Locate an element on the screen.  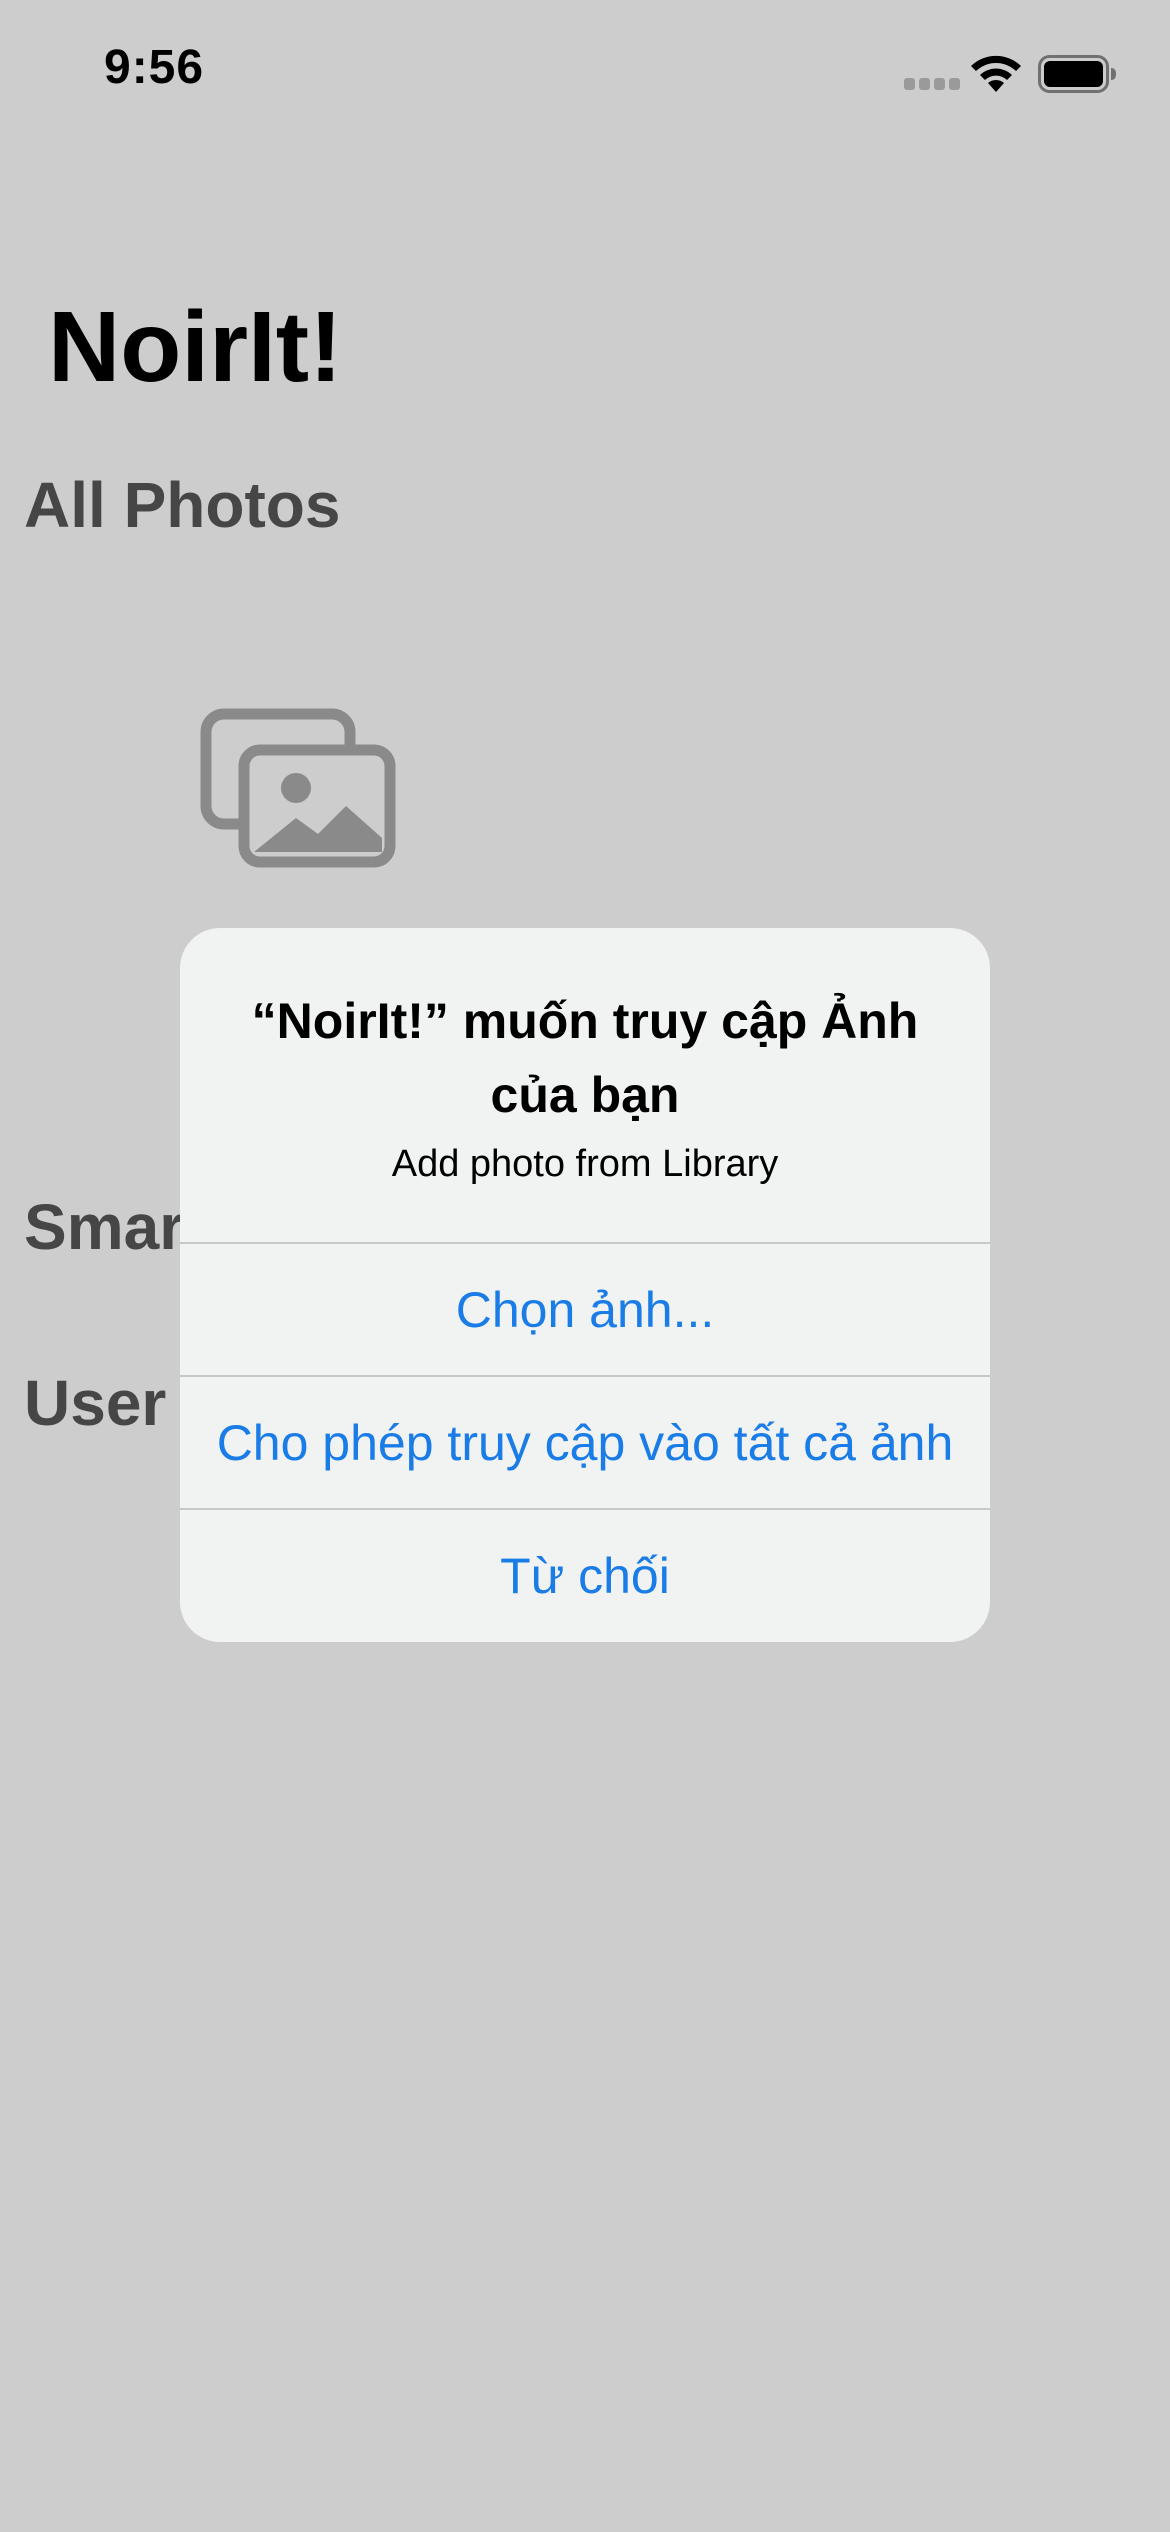
wifi-icon is located at coordinates (996, 73).